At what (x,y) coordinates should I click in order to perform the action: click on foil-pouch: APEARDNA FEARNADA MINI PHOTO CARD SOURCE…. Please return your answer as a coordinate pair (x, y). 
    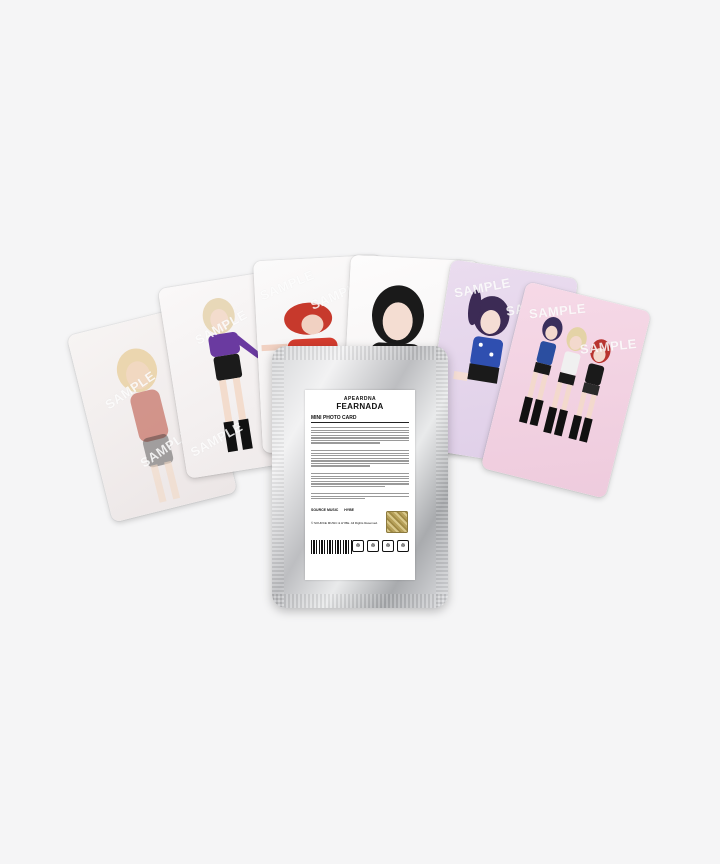
    Looking at the image, I should click on (360, 477).